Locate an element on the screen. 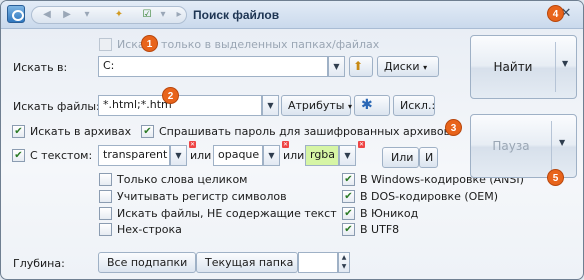 The height and width of the screenshot is (280, 584). customize-icon: ▸ is located at coordinates (179, 15).